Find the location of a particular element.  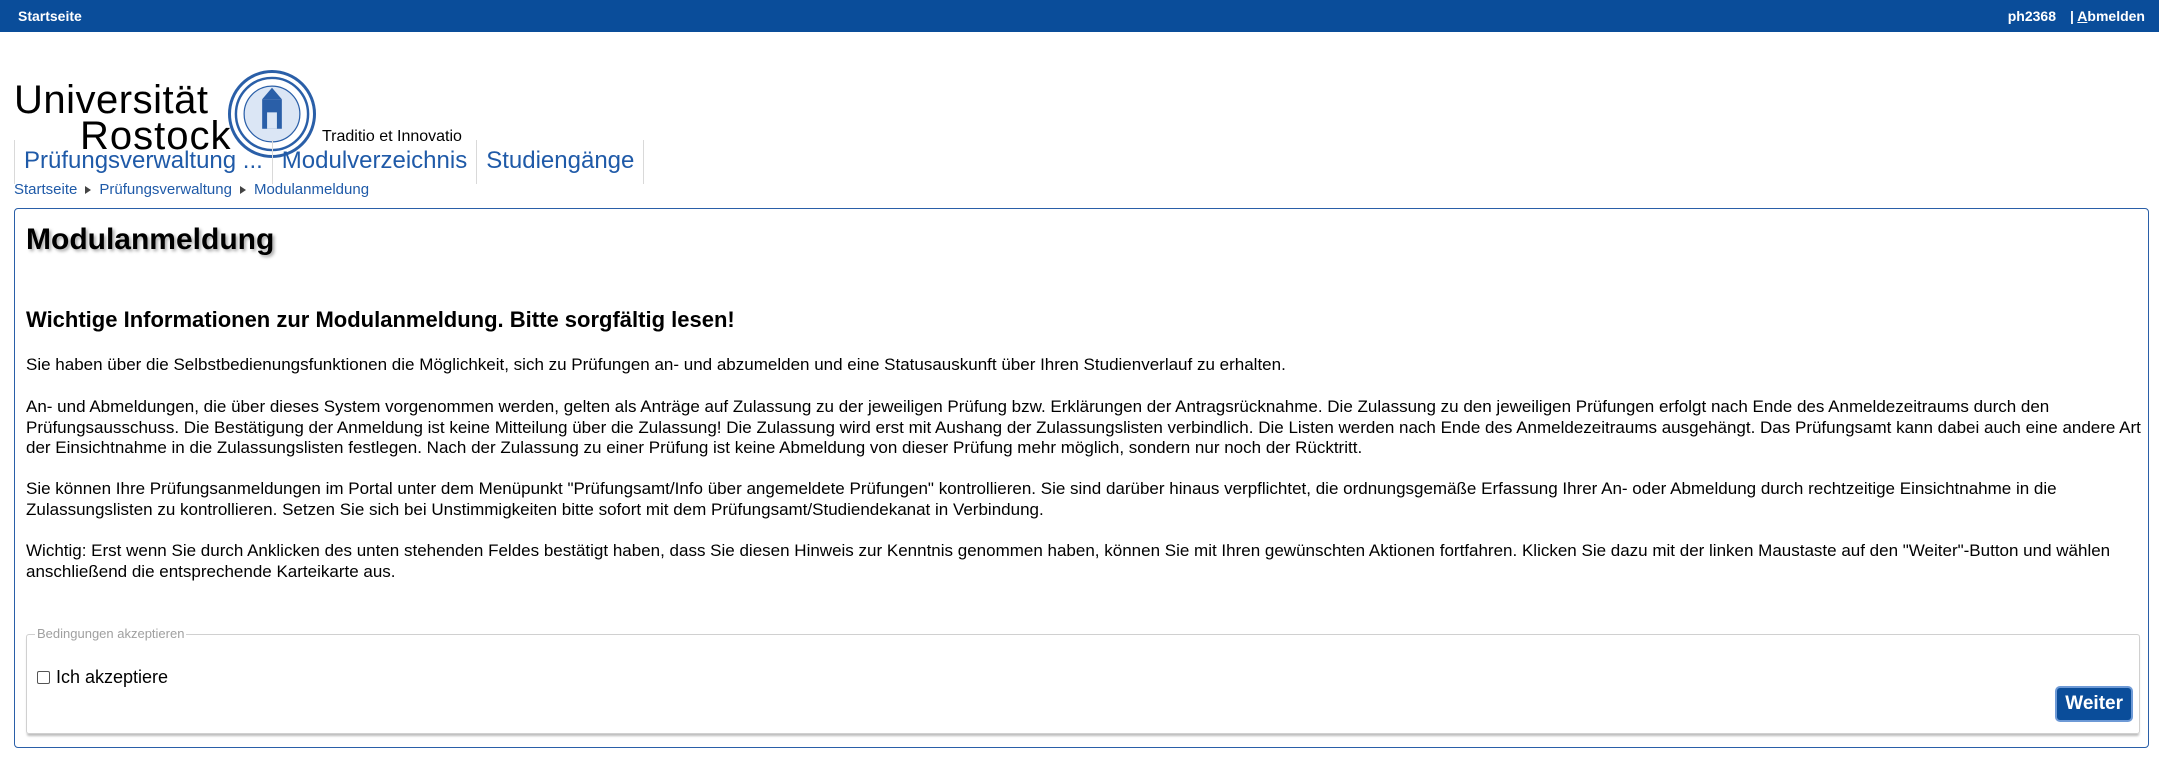

home-link: Startseite is located at coordinates (50, 16).